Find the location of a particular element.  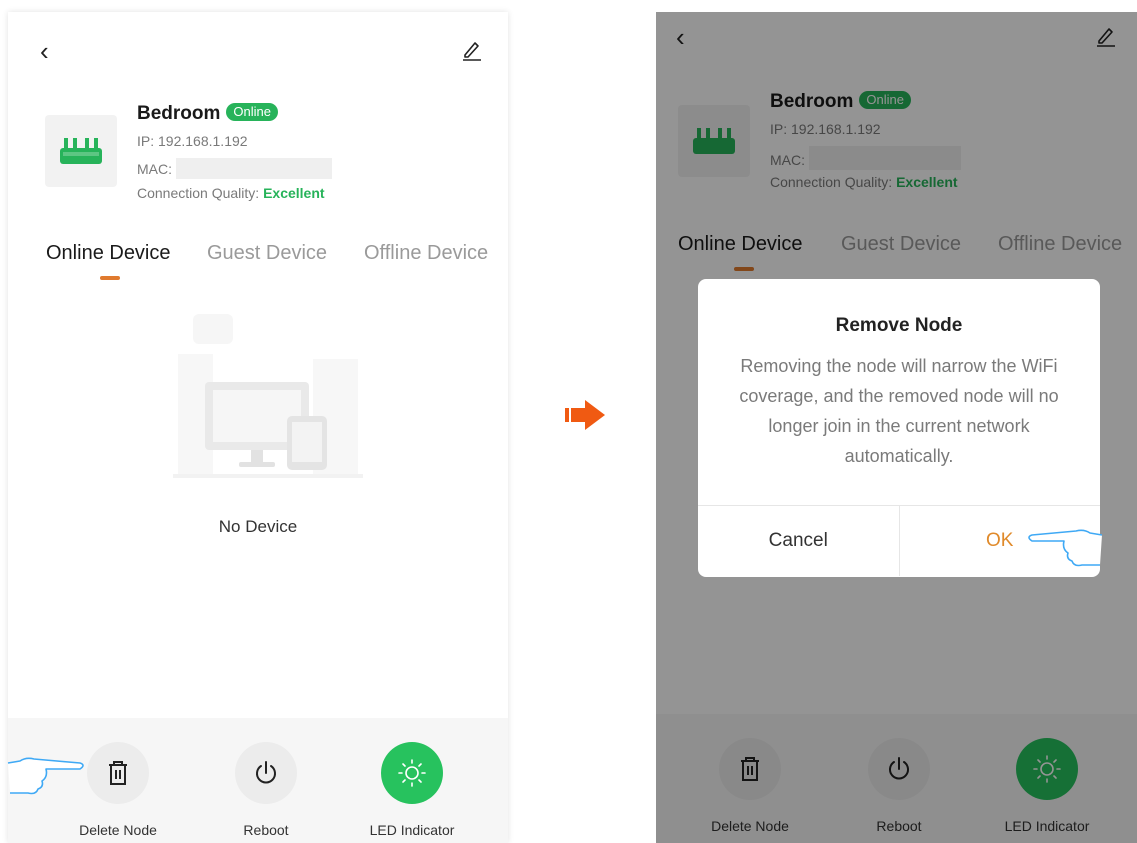

ip-value: 192.168.1.192 is located at coordinates (203, 141).